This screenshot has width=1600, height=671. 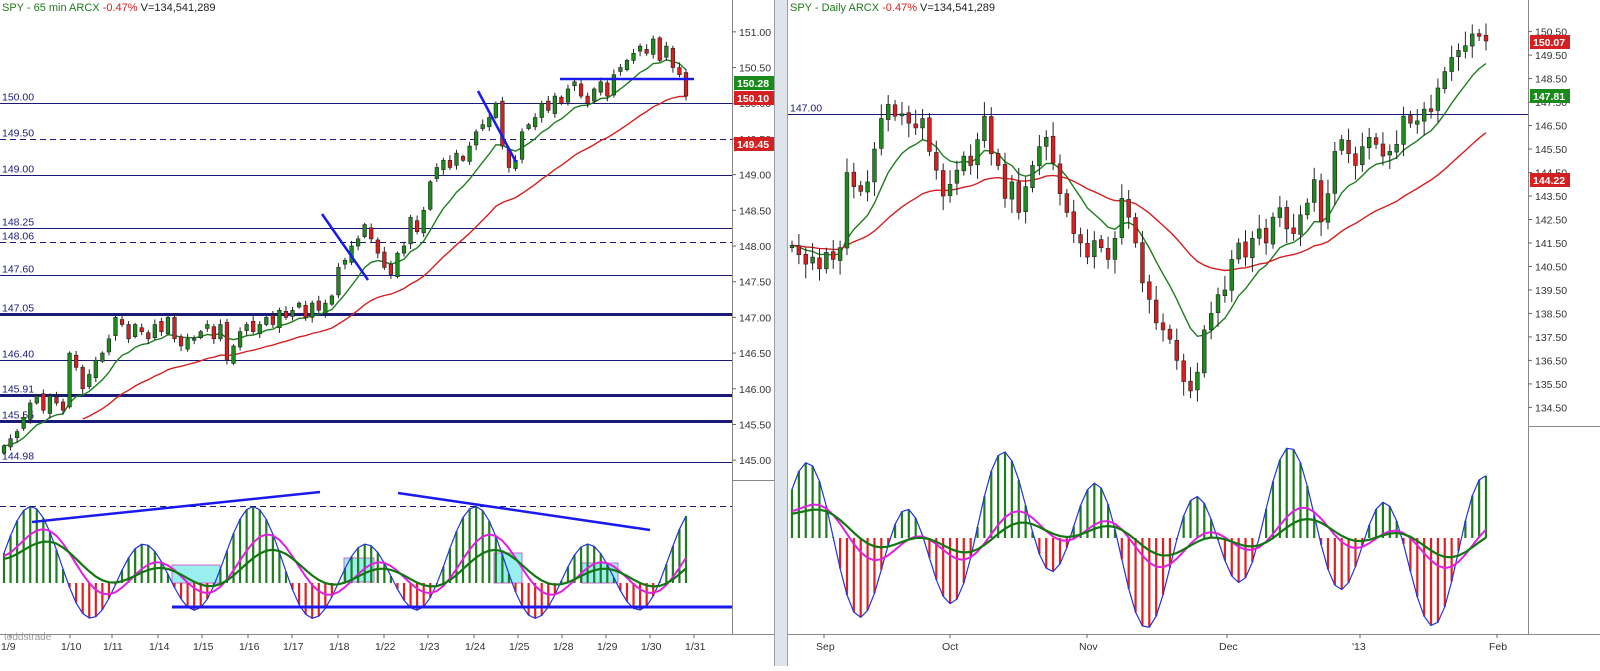 What do you see at coordinates (755, 461) in the screenshot?
I see `left-y-tick-label: 145.00` at bounding box center [755, 461].